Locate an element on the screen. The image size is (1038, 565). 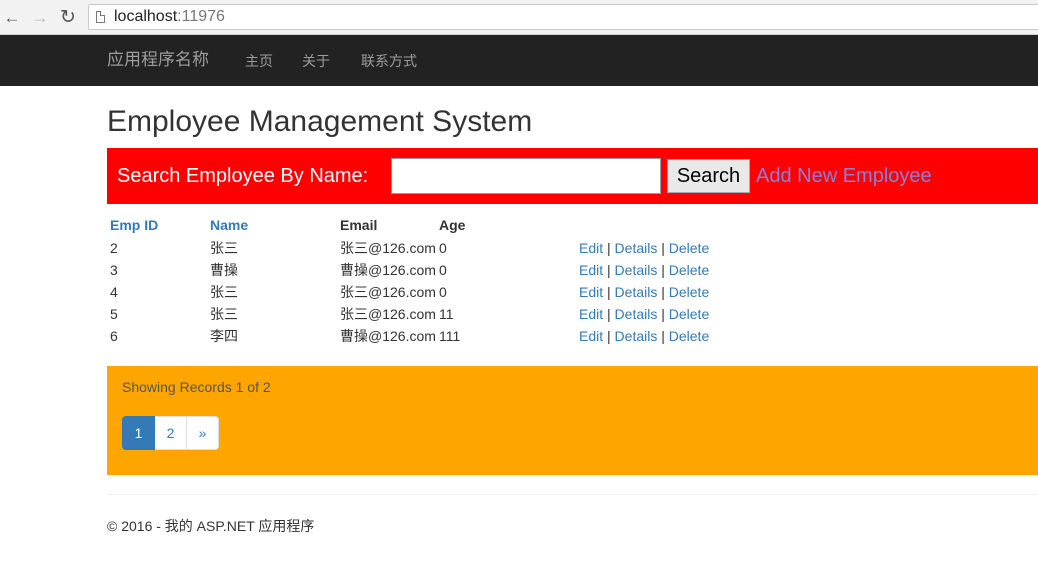
search-input is located at coordinates (526, 176).